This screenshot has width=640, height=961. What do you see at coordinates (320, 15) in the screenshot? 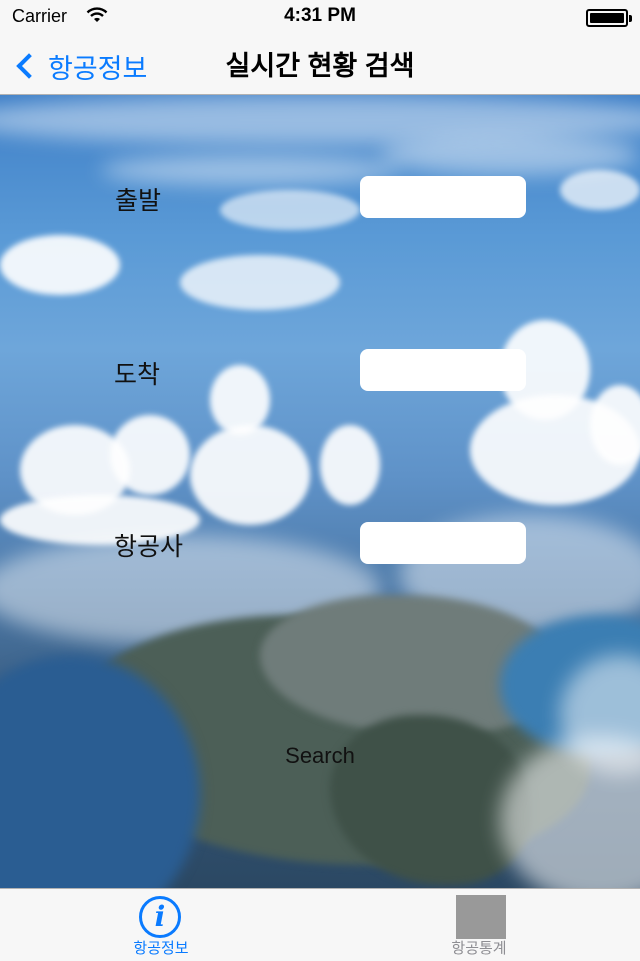
I see `status-time: 4:31 PM` at bounding box center [320, 15].